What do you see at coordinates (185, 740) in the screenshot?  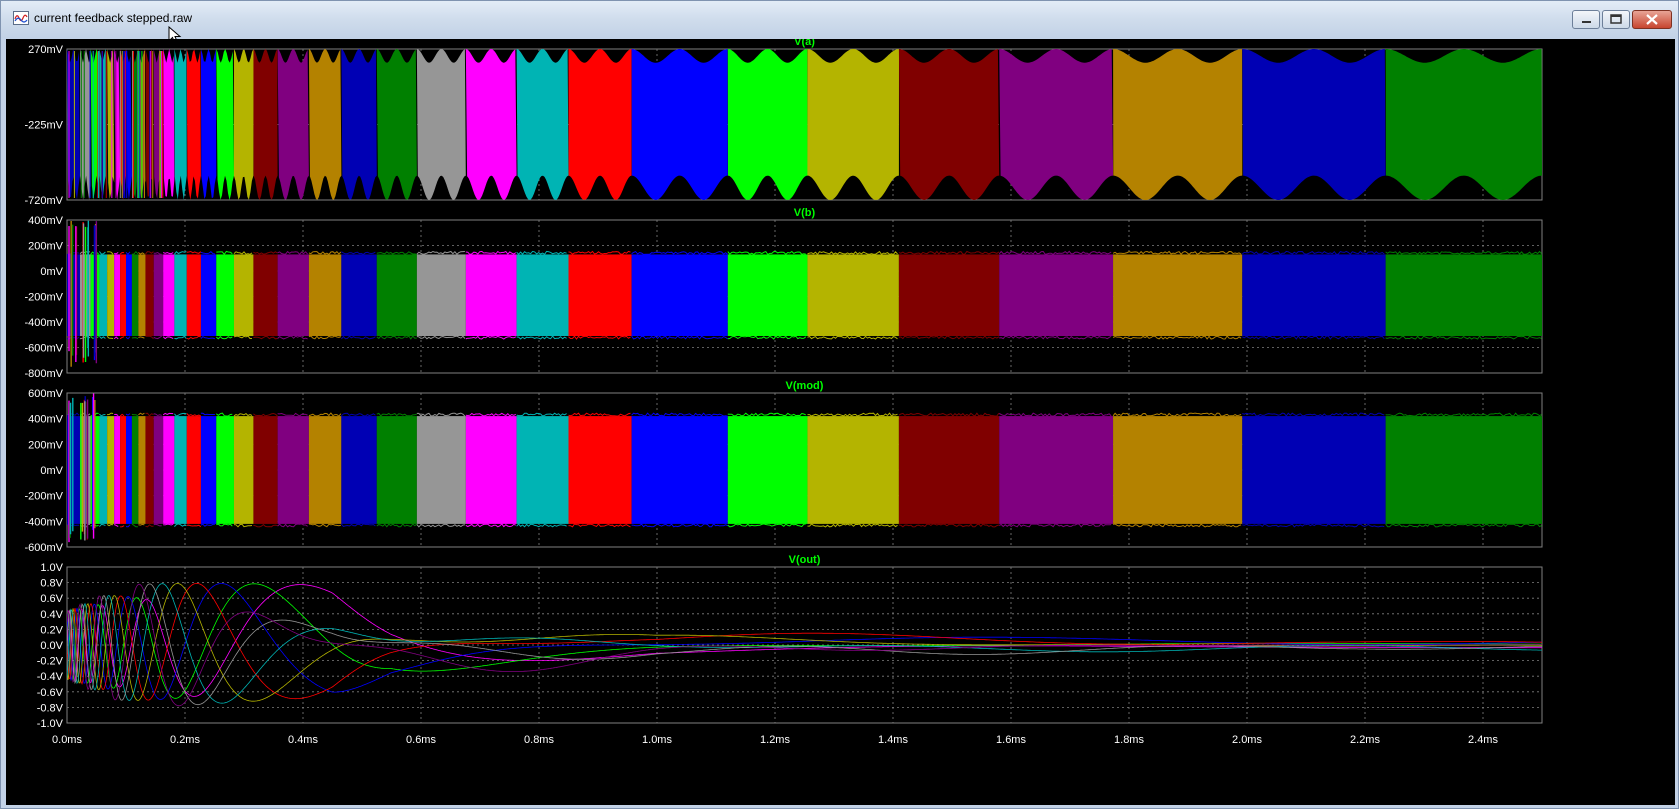 I see `x-tick-label: 0.2ms` at bounding box center [185, 740].